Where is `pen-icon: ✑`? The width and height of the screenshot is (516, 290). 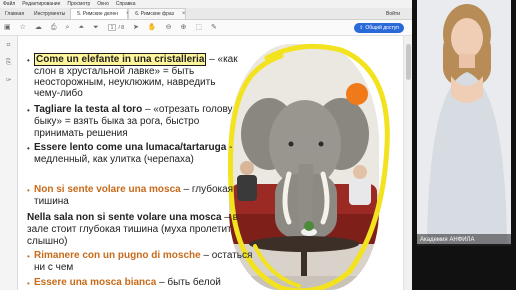 pen-icon: ✑ is located at coordinates (9, 80).